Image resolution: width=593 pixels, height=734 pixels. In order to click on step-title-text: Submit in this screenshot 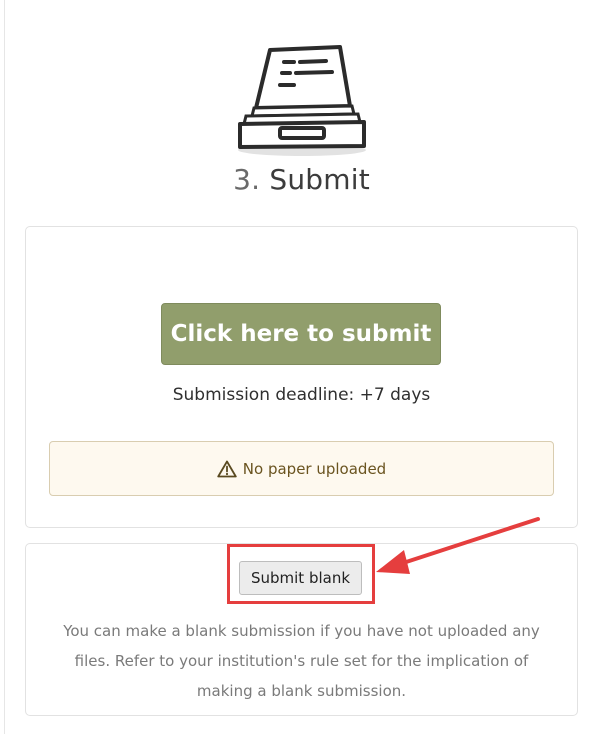, I will do `click(319, 179)`.